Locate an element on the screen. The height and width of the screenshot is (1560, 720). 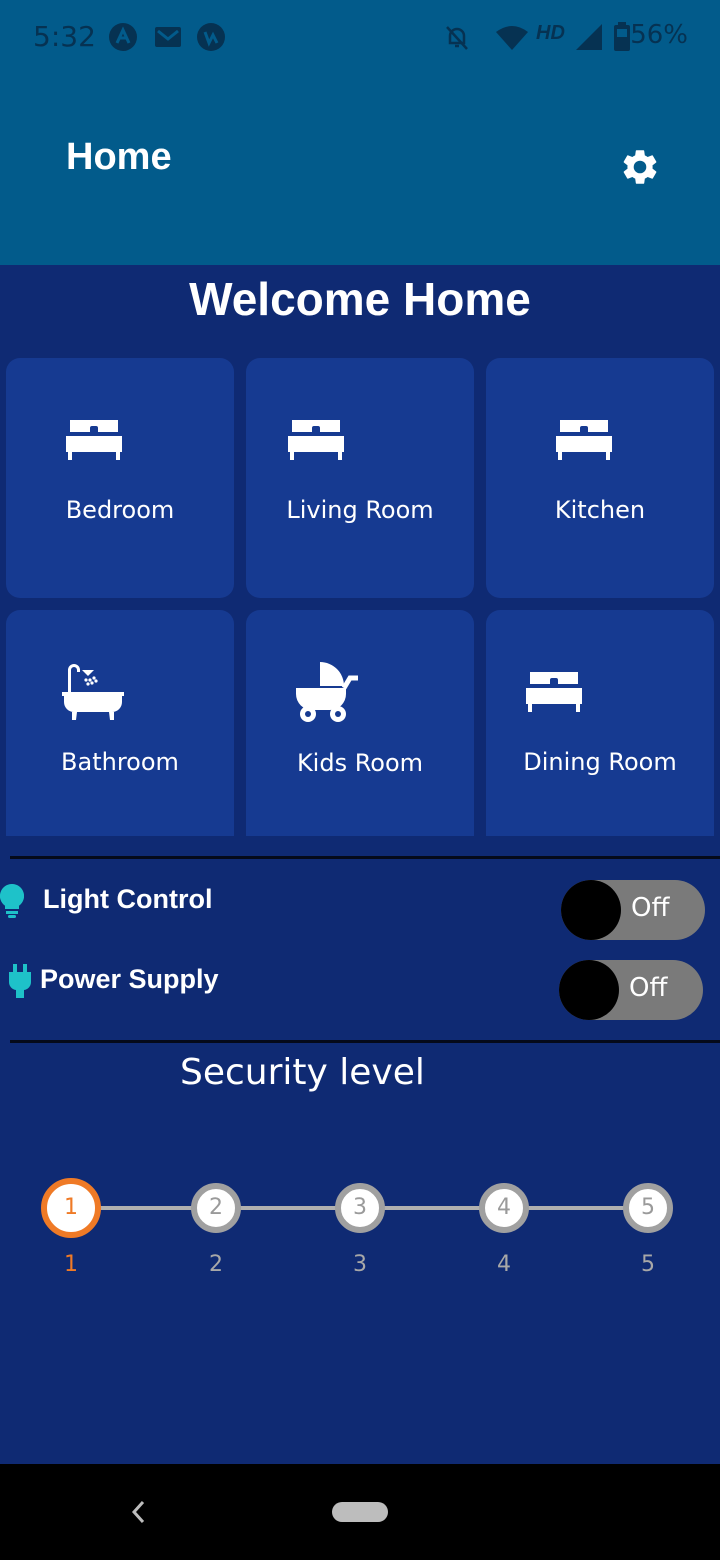
room-label: Kitchen is located at coordinates (600, 510).